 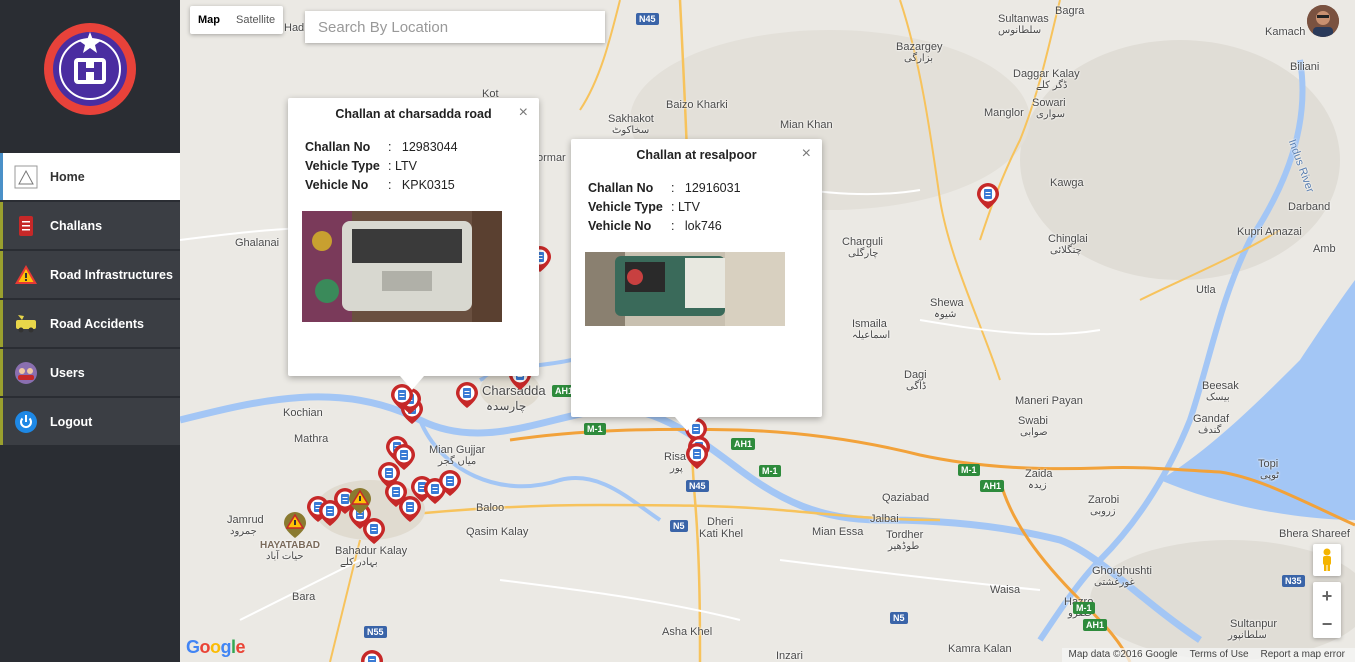 What do you see at coordinates (26, 324) in the screenshot?
I see `accident-icon` at bounding box center [26, 324].